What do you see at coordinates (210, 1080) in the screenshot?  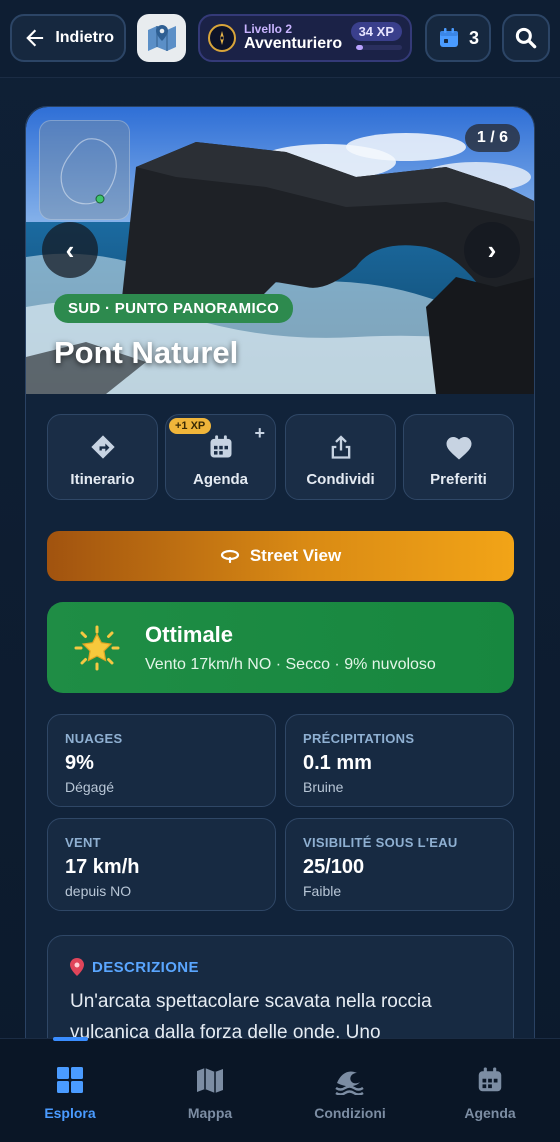 I see `map-icon` at bounding box center [210, 1080].